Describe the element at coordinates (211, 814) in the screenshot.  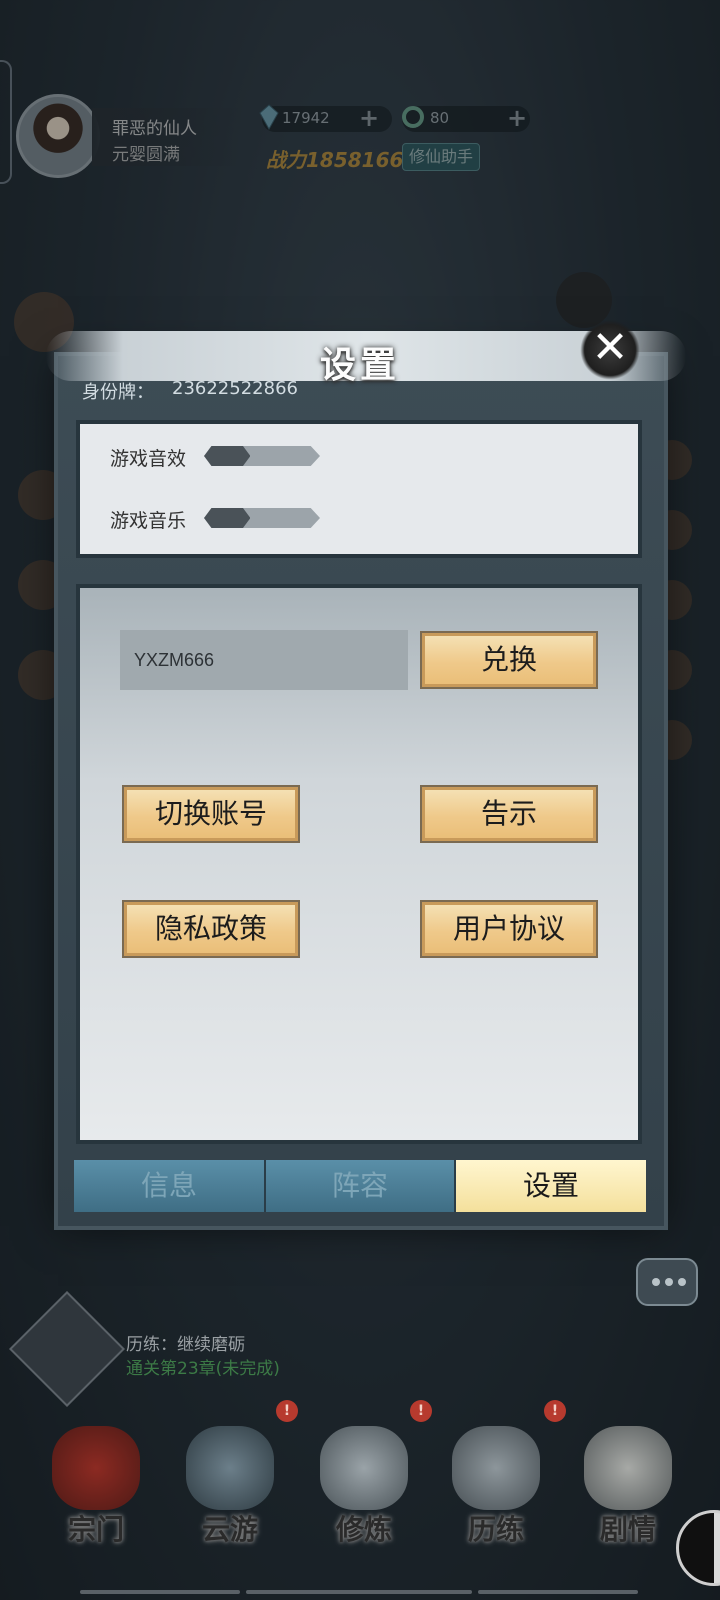
I see `switch-account-button: 切换账号` at that location.